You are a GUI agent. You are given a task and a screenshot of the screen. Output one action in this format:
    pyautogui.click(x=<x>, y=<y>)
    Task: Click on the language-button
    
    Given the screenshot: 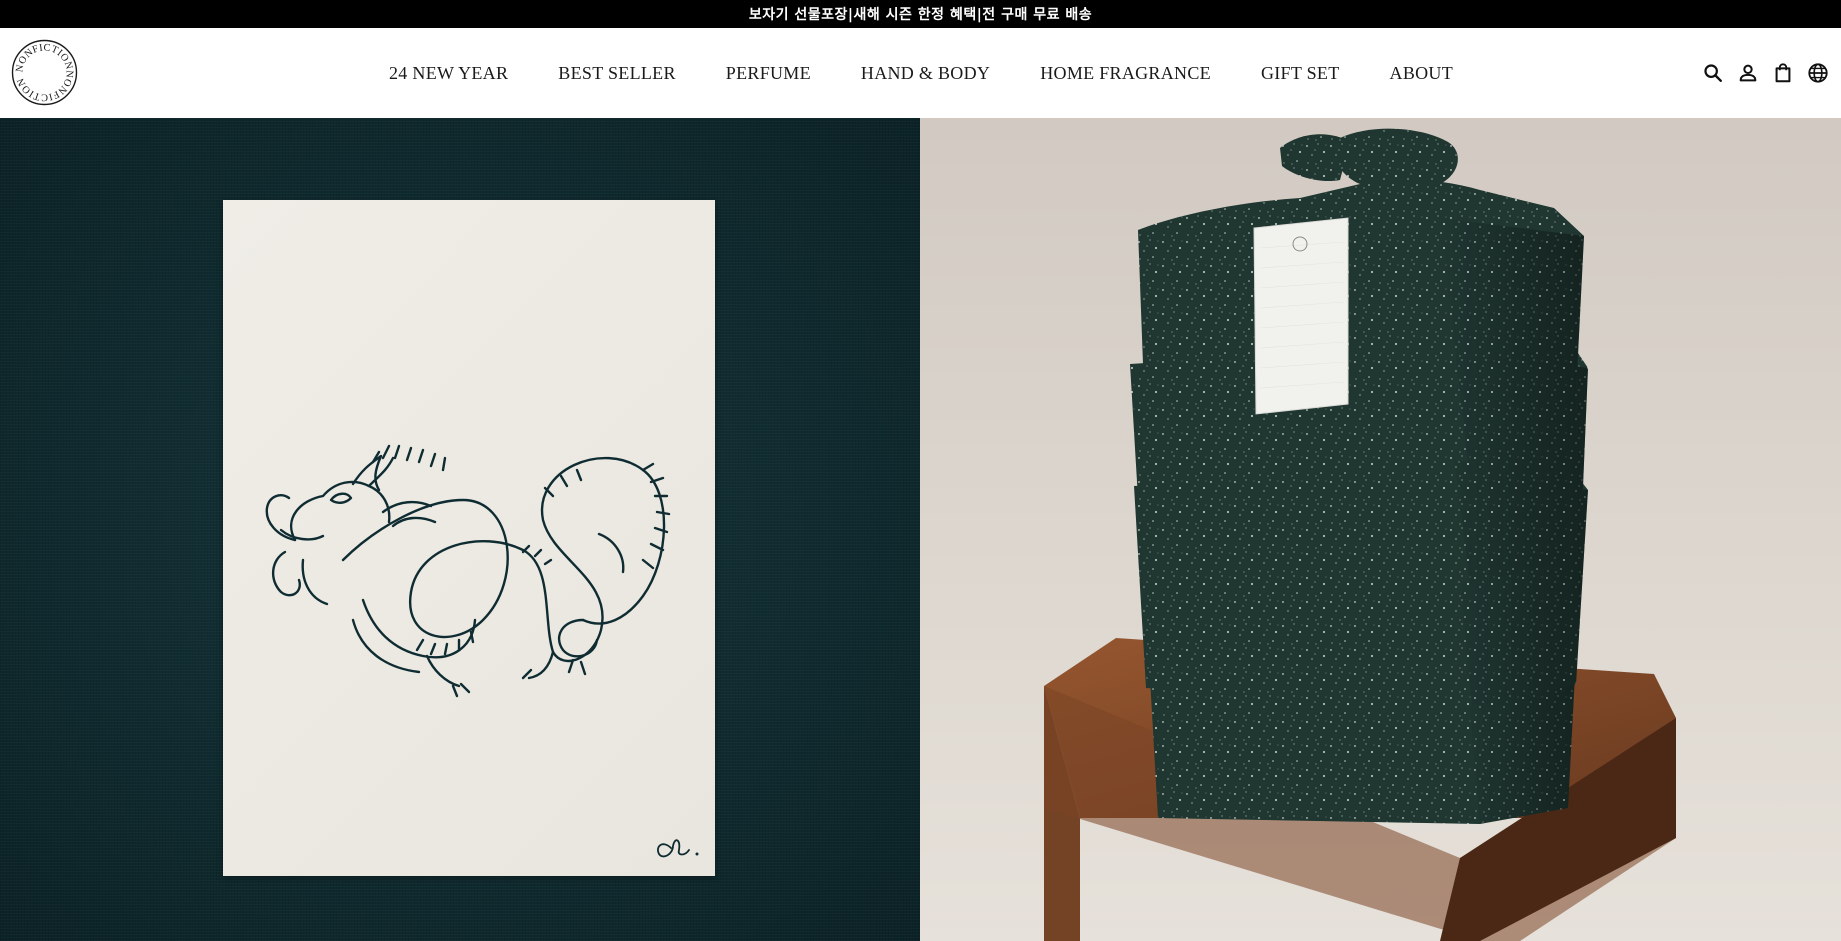 What is the action you would take?
    pyautogui.click(x=1818, y=73)
    